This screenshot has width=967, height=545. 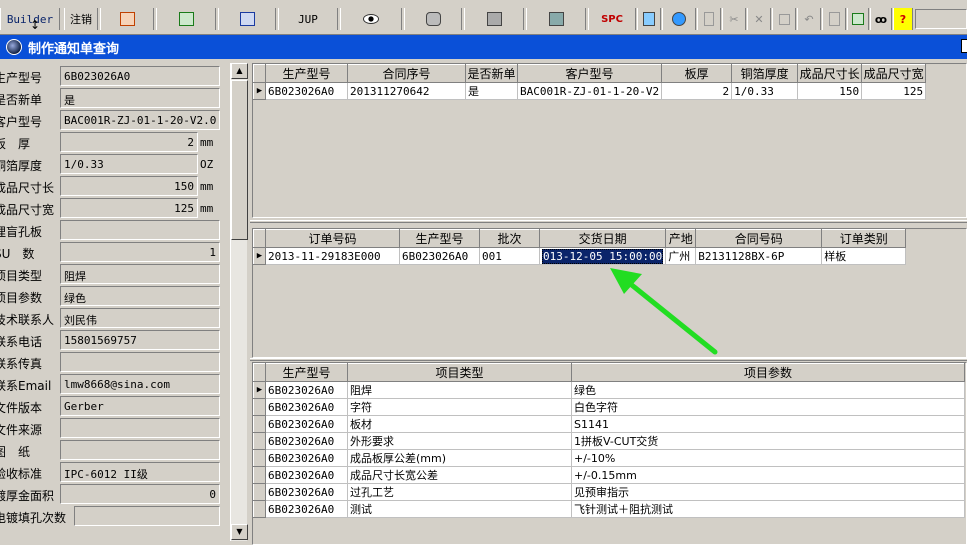 I want to click on new-icon, so click(x=709, y=19).